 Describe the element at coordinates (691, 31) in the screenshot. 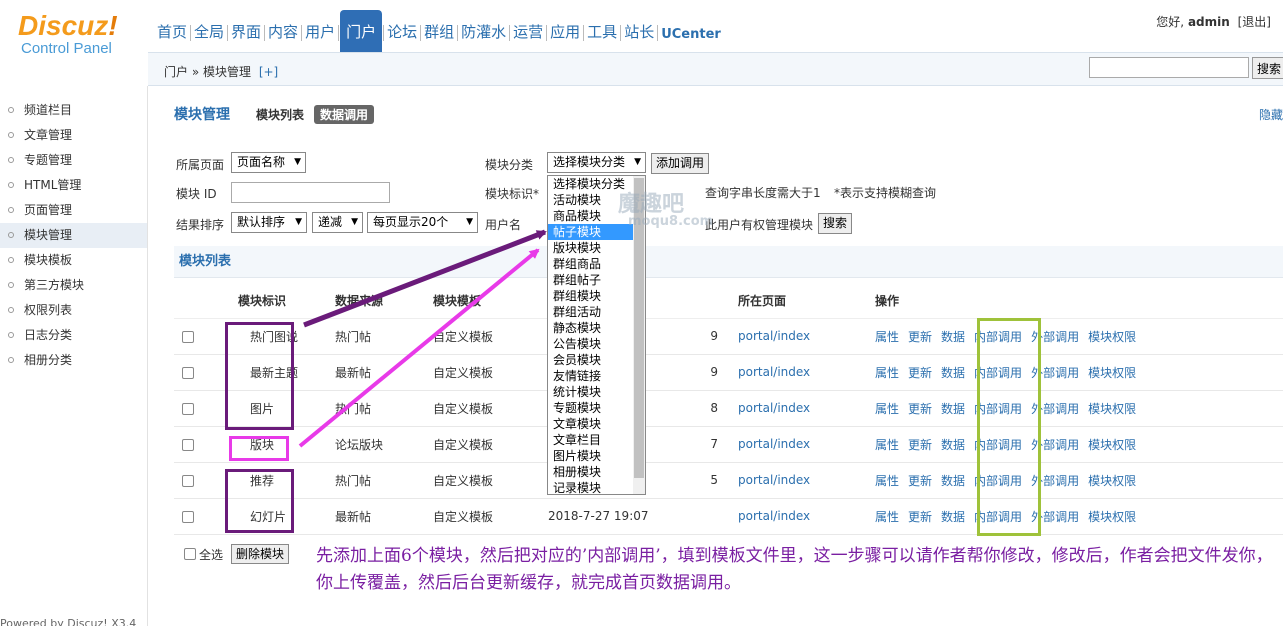

I see `topnav-item-13: UCenter` at that location.